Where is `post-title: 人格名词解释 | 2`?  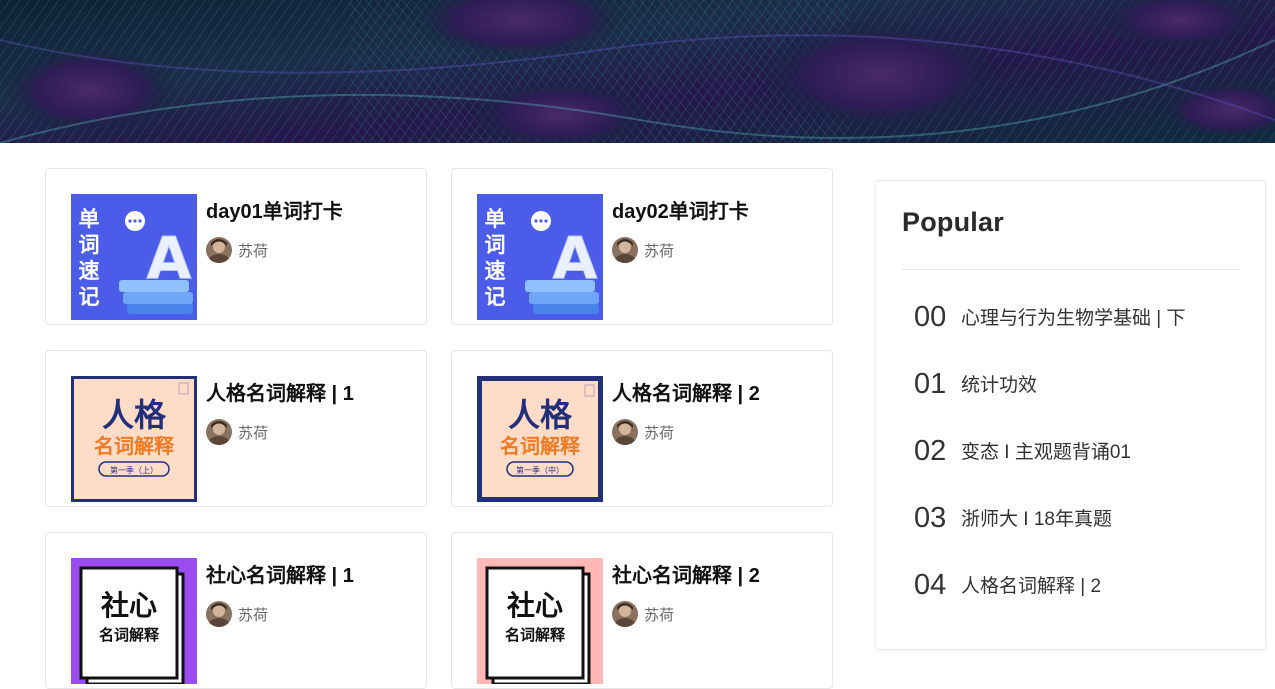
post-title: 人格名词解释 | 2 is located at coordinates (686, 391).